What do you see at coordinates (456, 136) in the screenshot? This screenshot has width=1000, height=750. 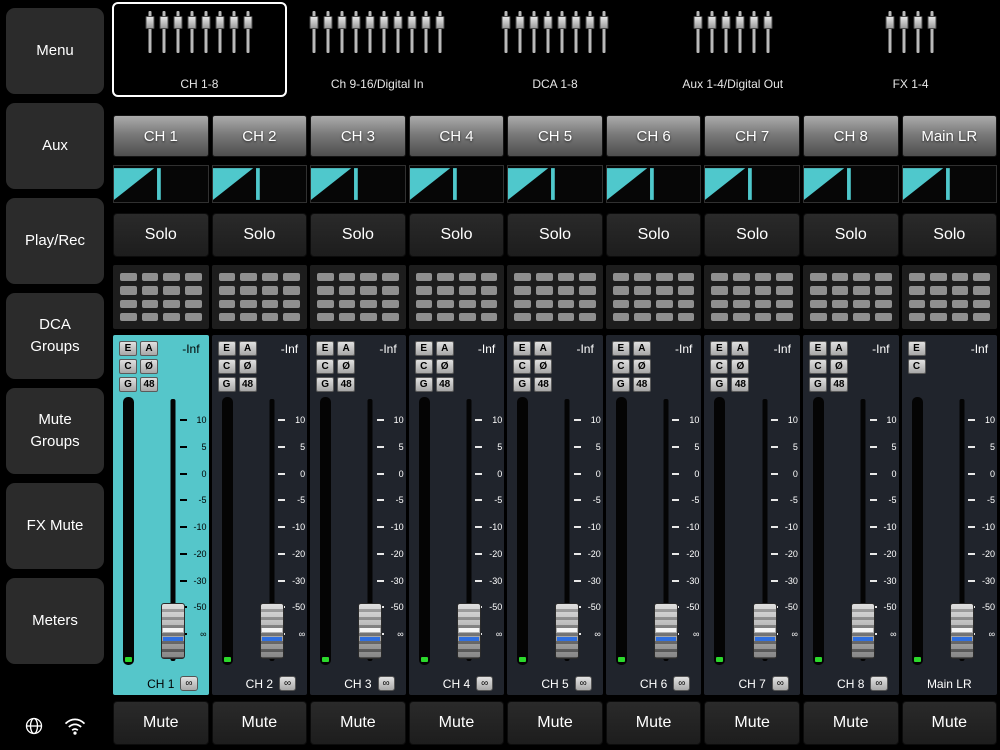 I see `channel-select-button: CH 4` at bounding box center [456, 136].